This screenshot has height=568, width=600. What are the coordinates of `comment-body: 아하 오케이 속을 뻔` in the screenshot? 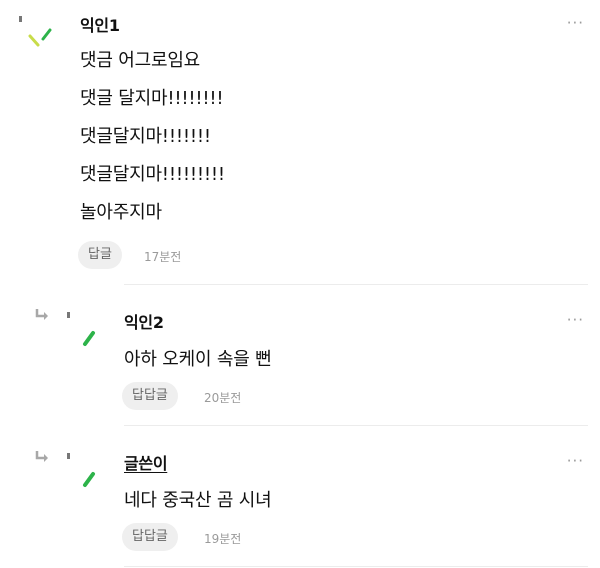 It's located at (198, 360).